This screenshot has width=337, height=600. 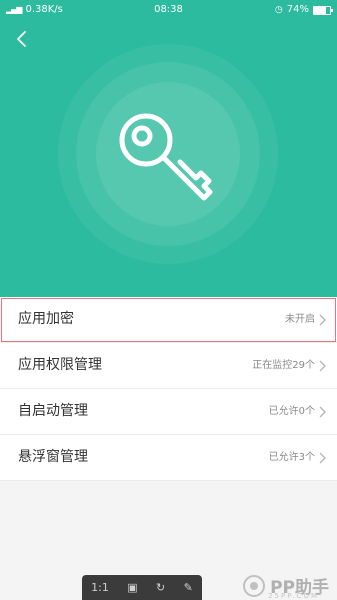 What do you see at coordinates (53, 411) in the screenshot?
I see `row-label: 自启动管理` at bounding box center [53, 411].